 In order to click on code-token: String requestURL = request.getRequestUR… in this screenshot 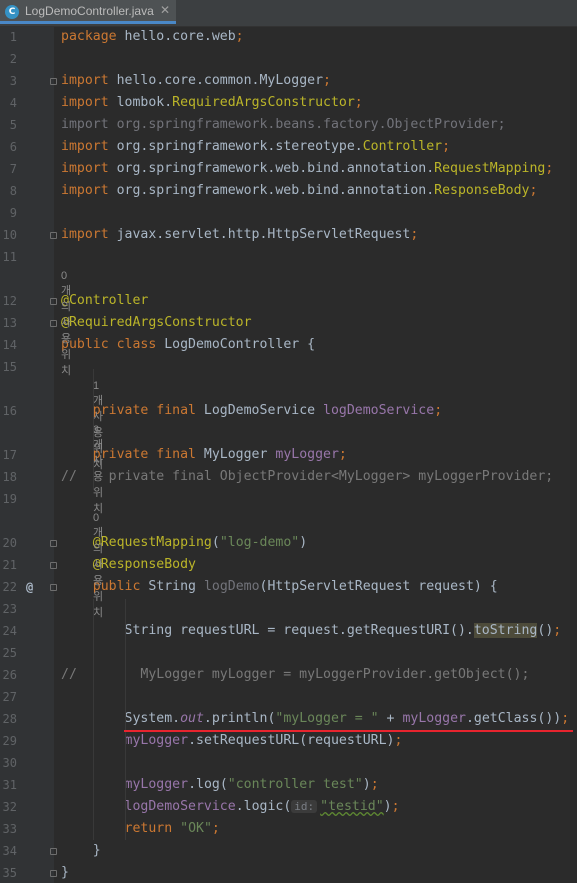, I will do `click(267, 630)`.